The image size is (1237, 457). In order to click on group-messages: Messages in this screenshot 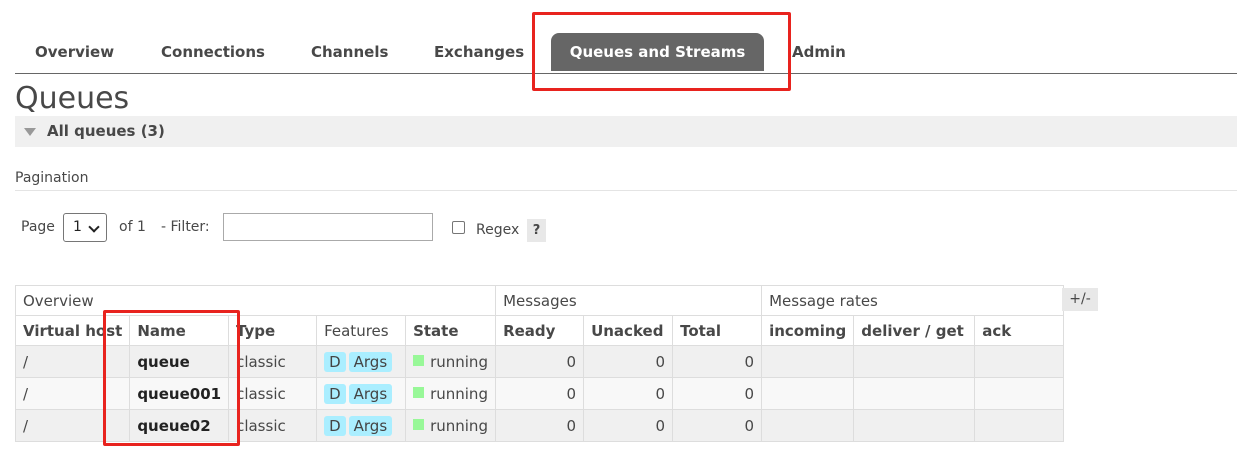, I will do `click(629, 300)`.